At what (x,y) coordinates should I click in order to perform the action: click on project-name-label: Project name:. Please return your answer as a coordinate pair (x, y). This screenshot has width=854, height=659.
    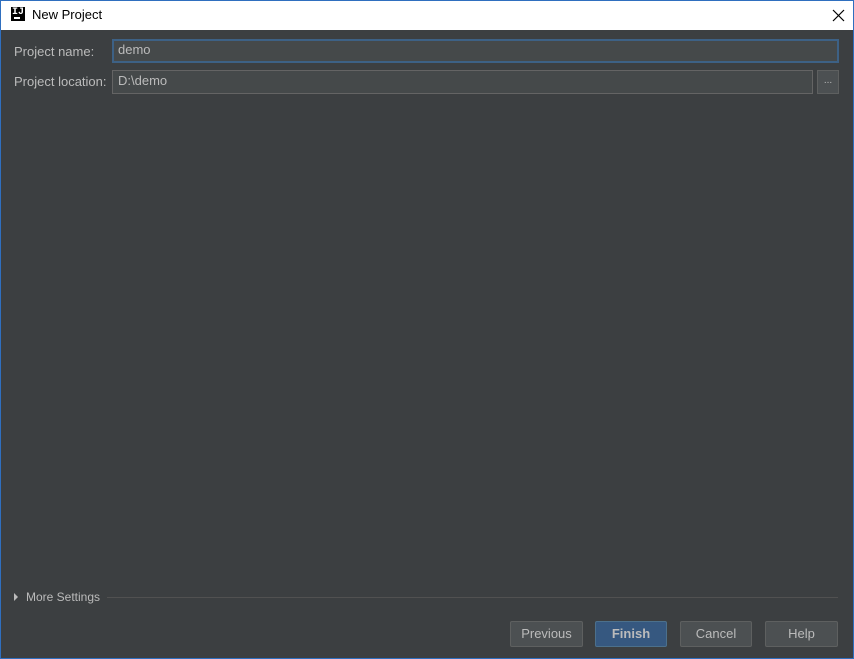
    Looking at the image, I should click on (54, 51).